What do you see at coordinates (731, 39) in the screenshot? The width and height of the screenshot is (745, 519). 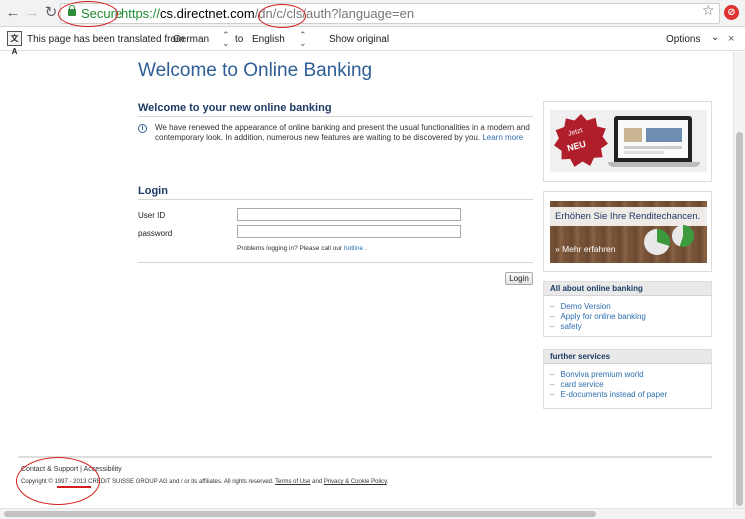 I see `close-icon: ×` at bounding box center [731, 39].